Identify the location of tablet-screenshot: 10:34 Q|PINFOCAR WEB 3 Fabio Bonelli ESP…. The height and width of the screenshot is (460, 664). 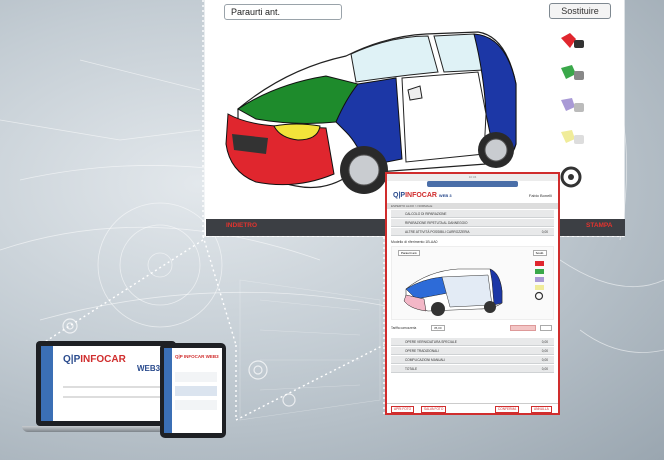
(472, 293).